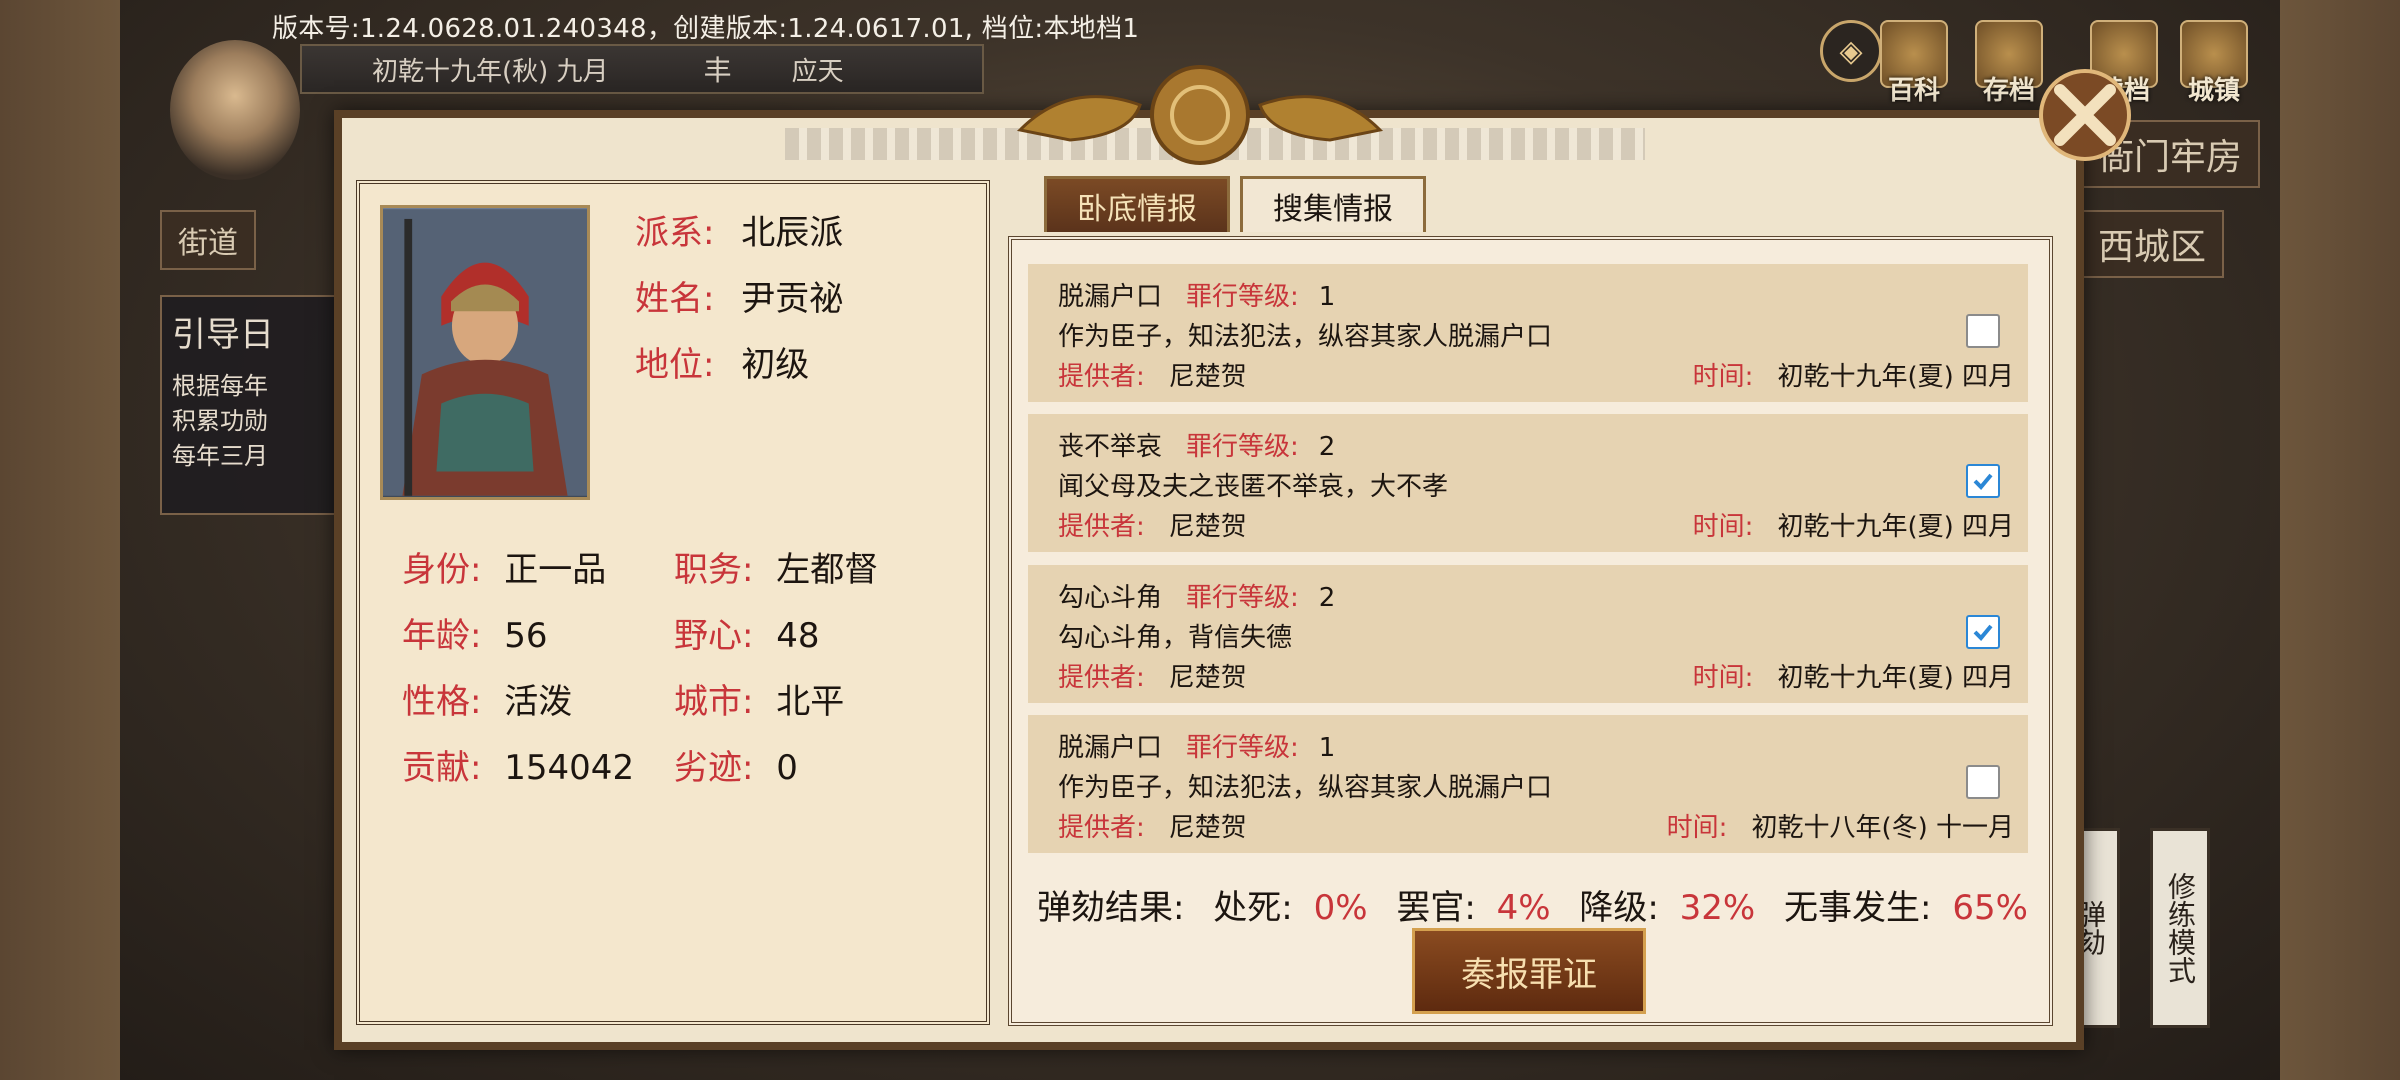 This screenshot has height=1080, width=2400. I want to click on name-field: 姓名: 尹贡祕, so click(739, 295).